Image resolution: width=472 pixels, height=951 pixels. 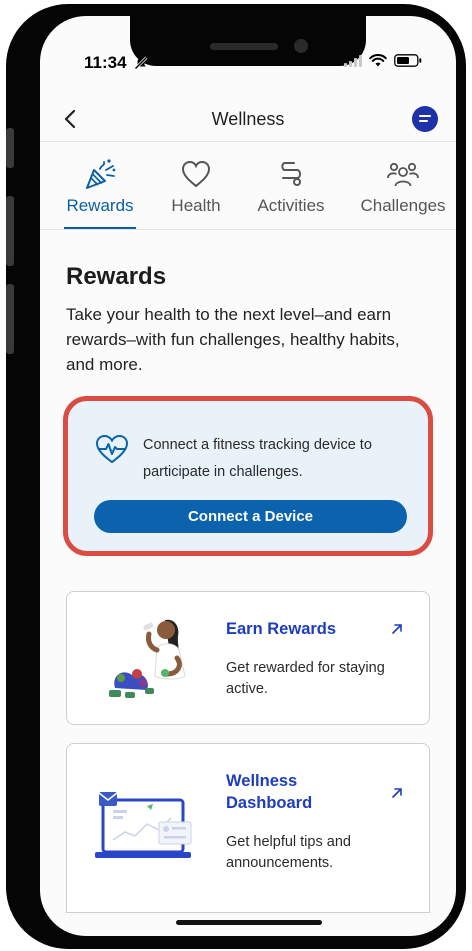 What do you see at coordinates (248, 41) in the screenshot?
I see `notch` at bounding box center [248, 41].